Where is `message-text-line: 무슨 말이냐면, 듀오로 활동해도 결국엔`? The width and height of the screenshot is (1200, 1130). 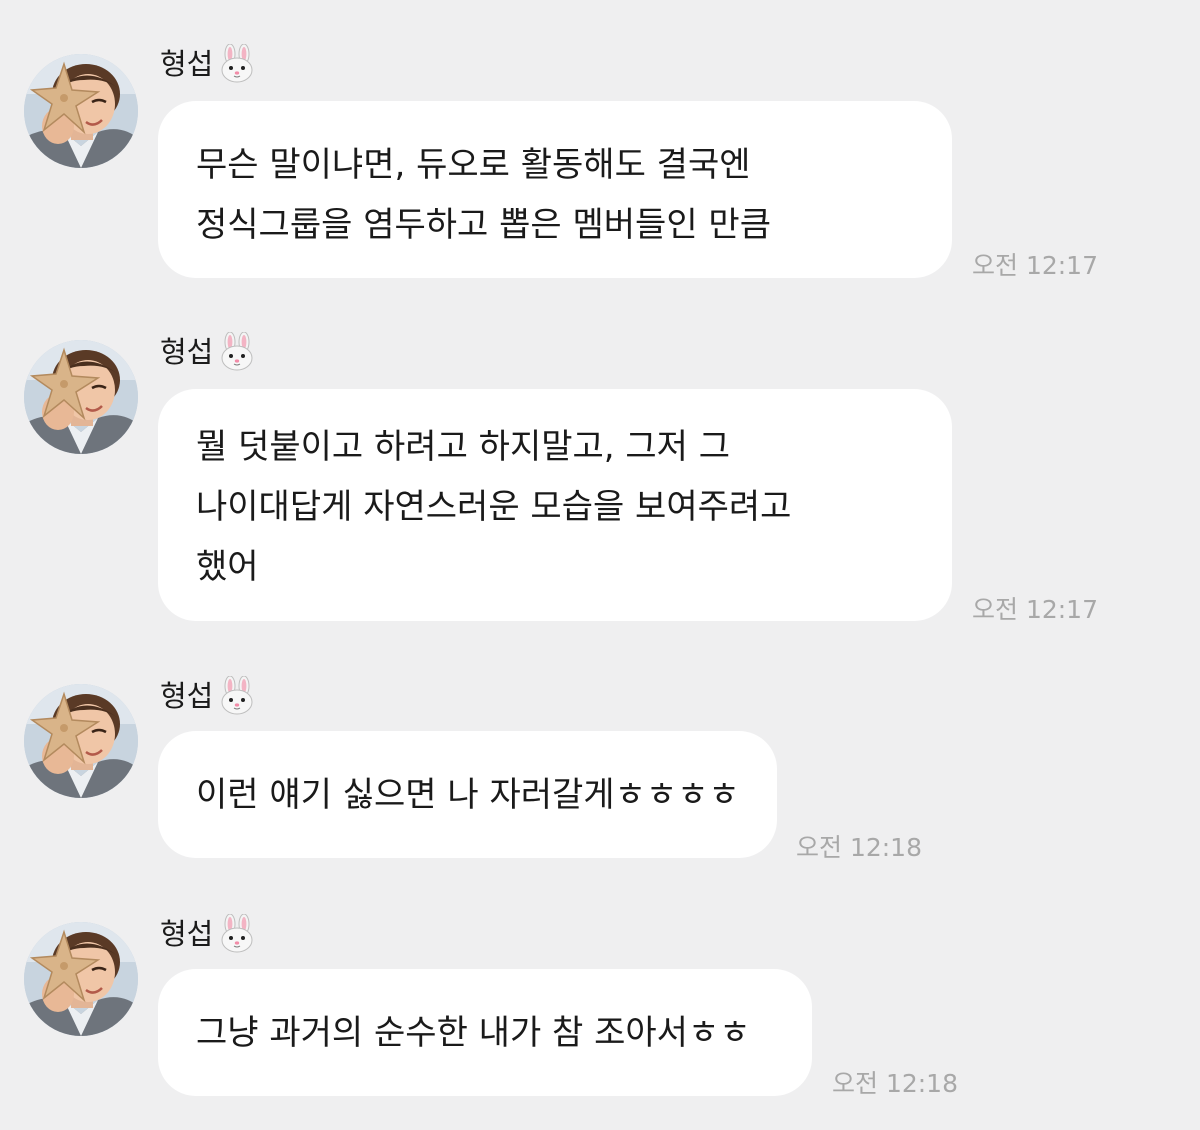
message-text-line: 무슨 말이냐면, 듀오로 활동해도 결국엔 is located at coordinates (473, 165).